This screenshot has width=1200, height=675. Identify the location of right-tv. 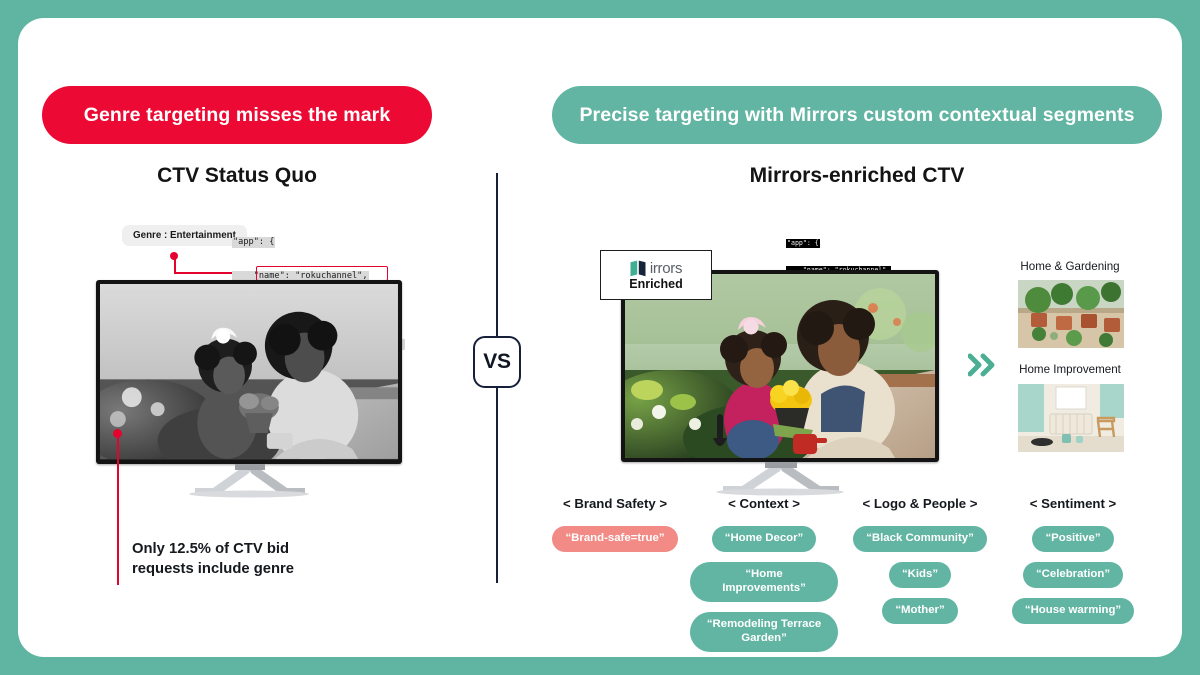
(780, 383).